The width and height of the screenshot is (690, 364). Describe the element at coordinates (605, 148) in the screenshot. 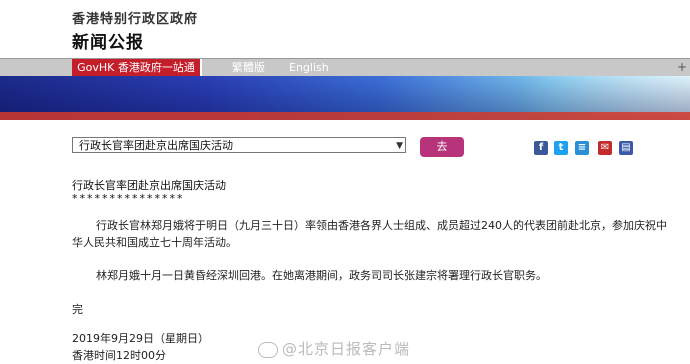

I see `mail-icon: ✉` at that location.